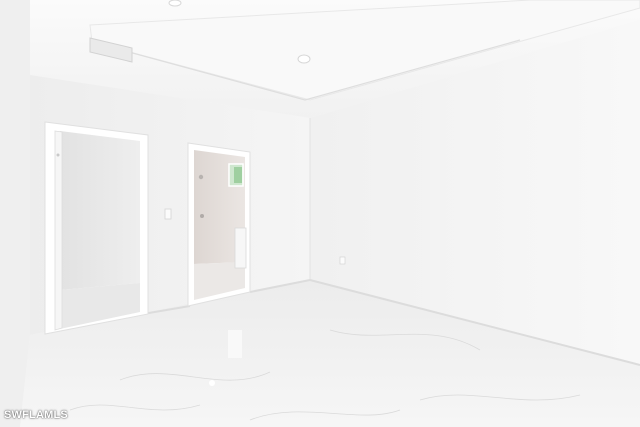 Image resolution: width=640 pixels, height=427 pixels. What do you see at coordinates (58, 155) in the screenshot?
I see `door-hinge` at bounding box center [58, 155].